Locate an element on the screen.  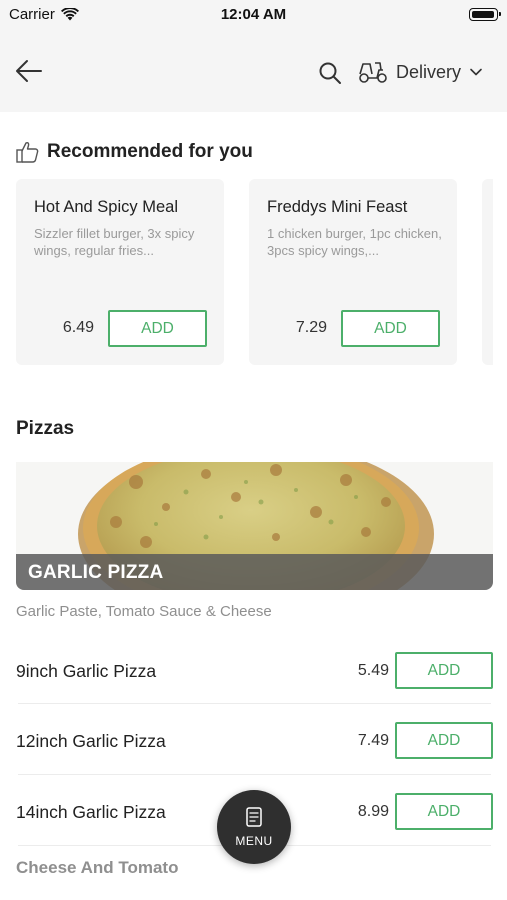
card-name: Hot And Spicy Meal is located at coordinates (106, 207).